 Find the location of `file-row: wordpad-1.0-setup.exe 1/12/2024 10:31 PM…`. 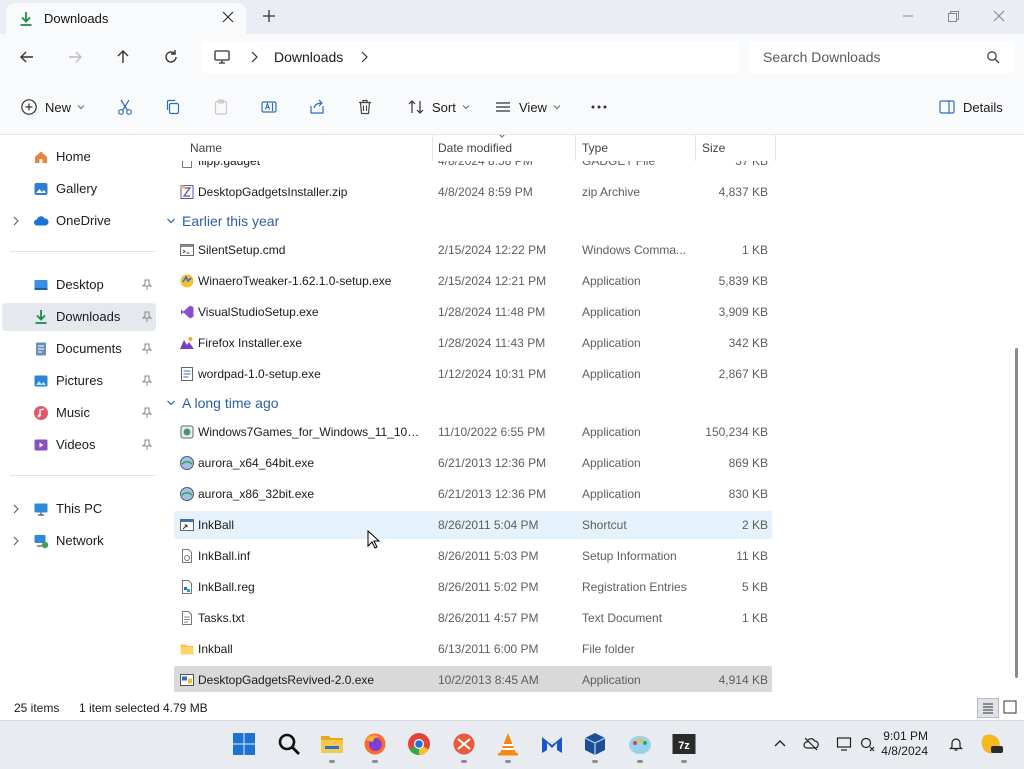

file-row: wordpad-1.0-setup.exe 1/12/2024 10:31 PM… is located at coordinates (473, 374).